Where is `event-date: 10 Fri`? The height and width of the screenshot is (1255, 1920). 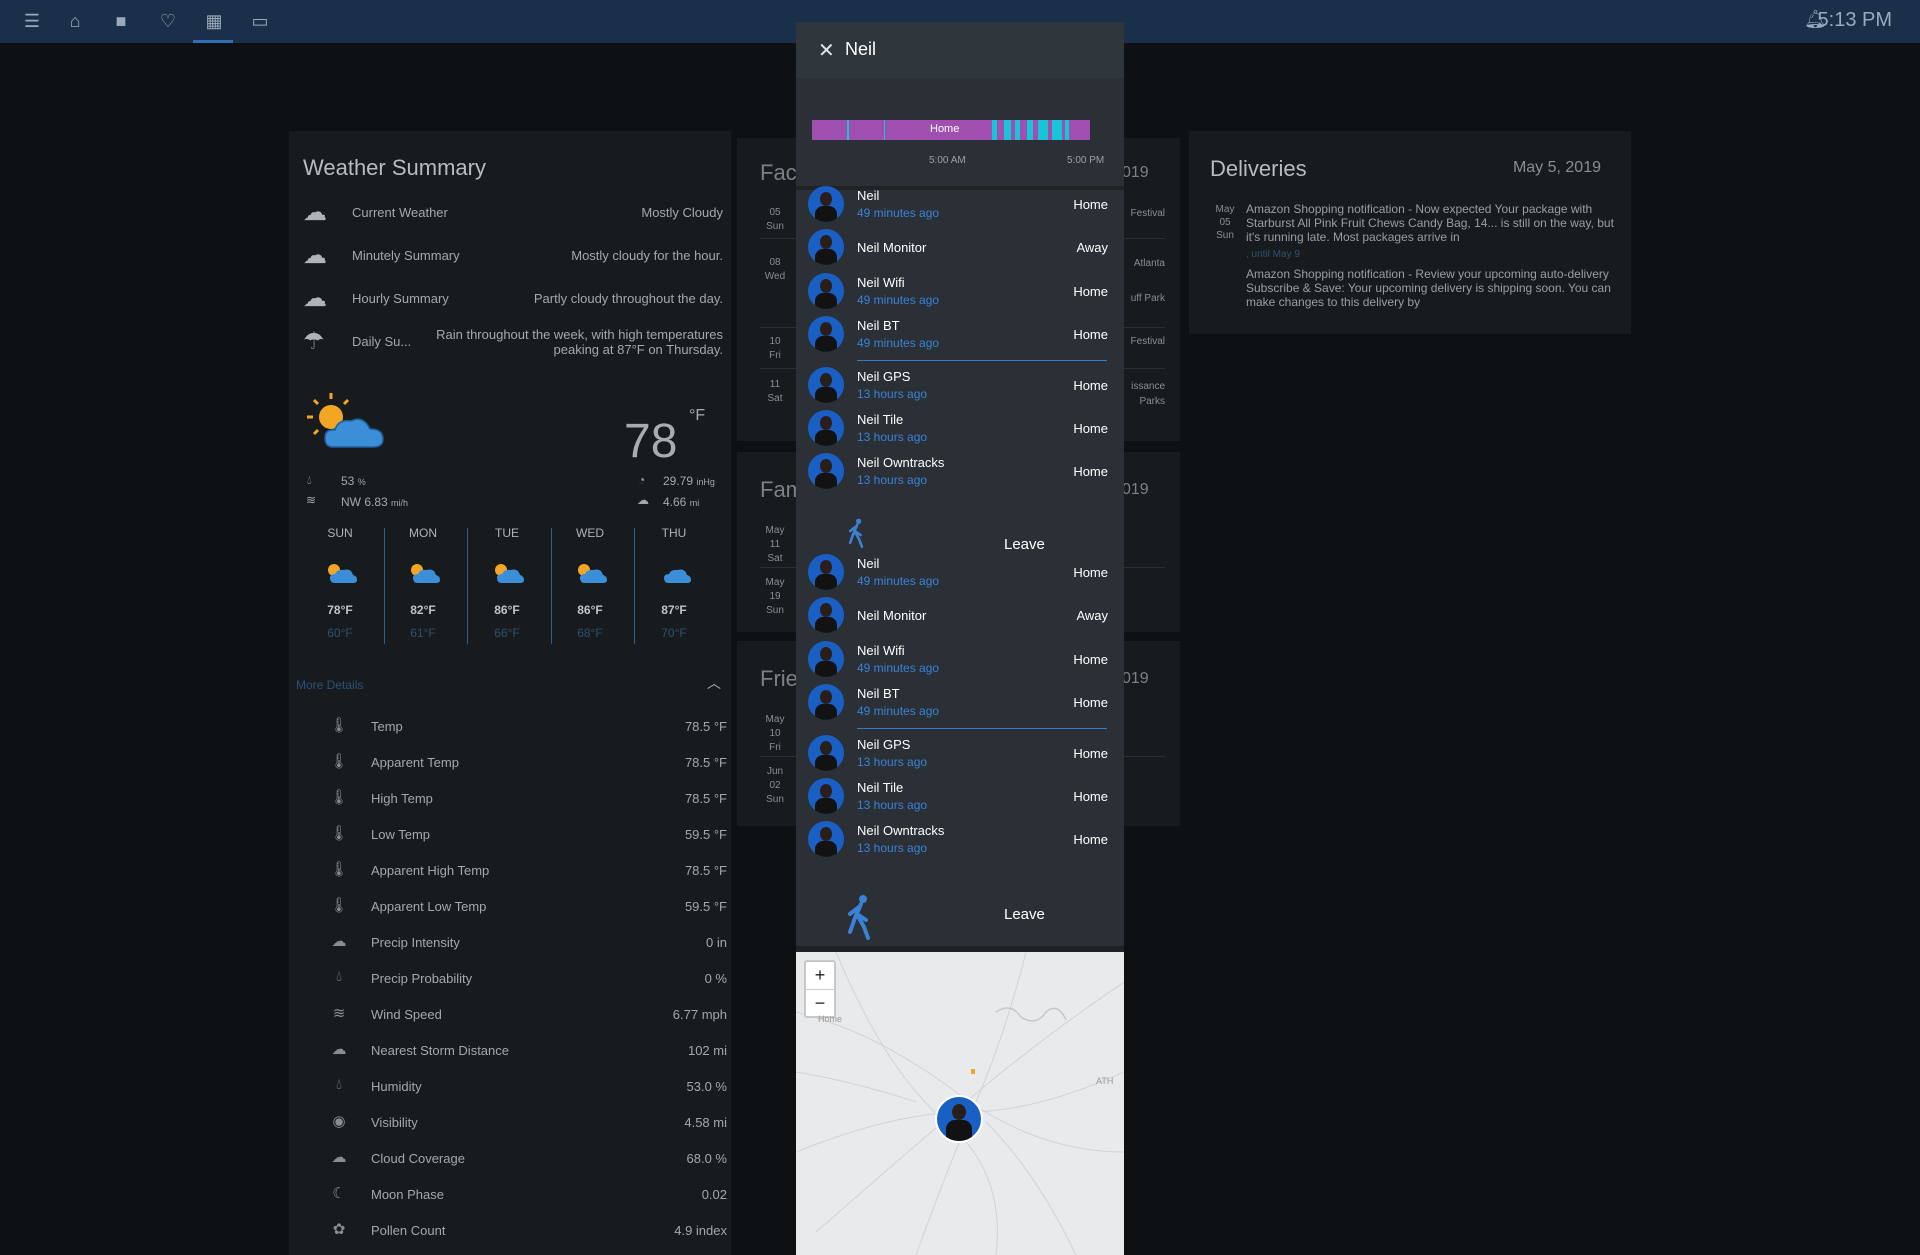
event-date: 10 Fri is located at coordinates (775, 349).